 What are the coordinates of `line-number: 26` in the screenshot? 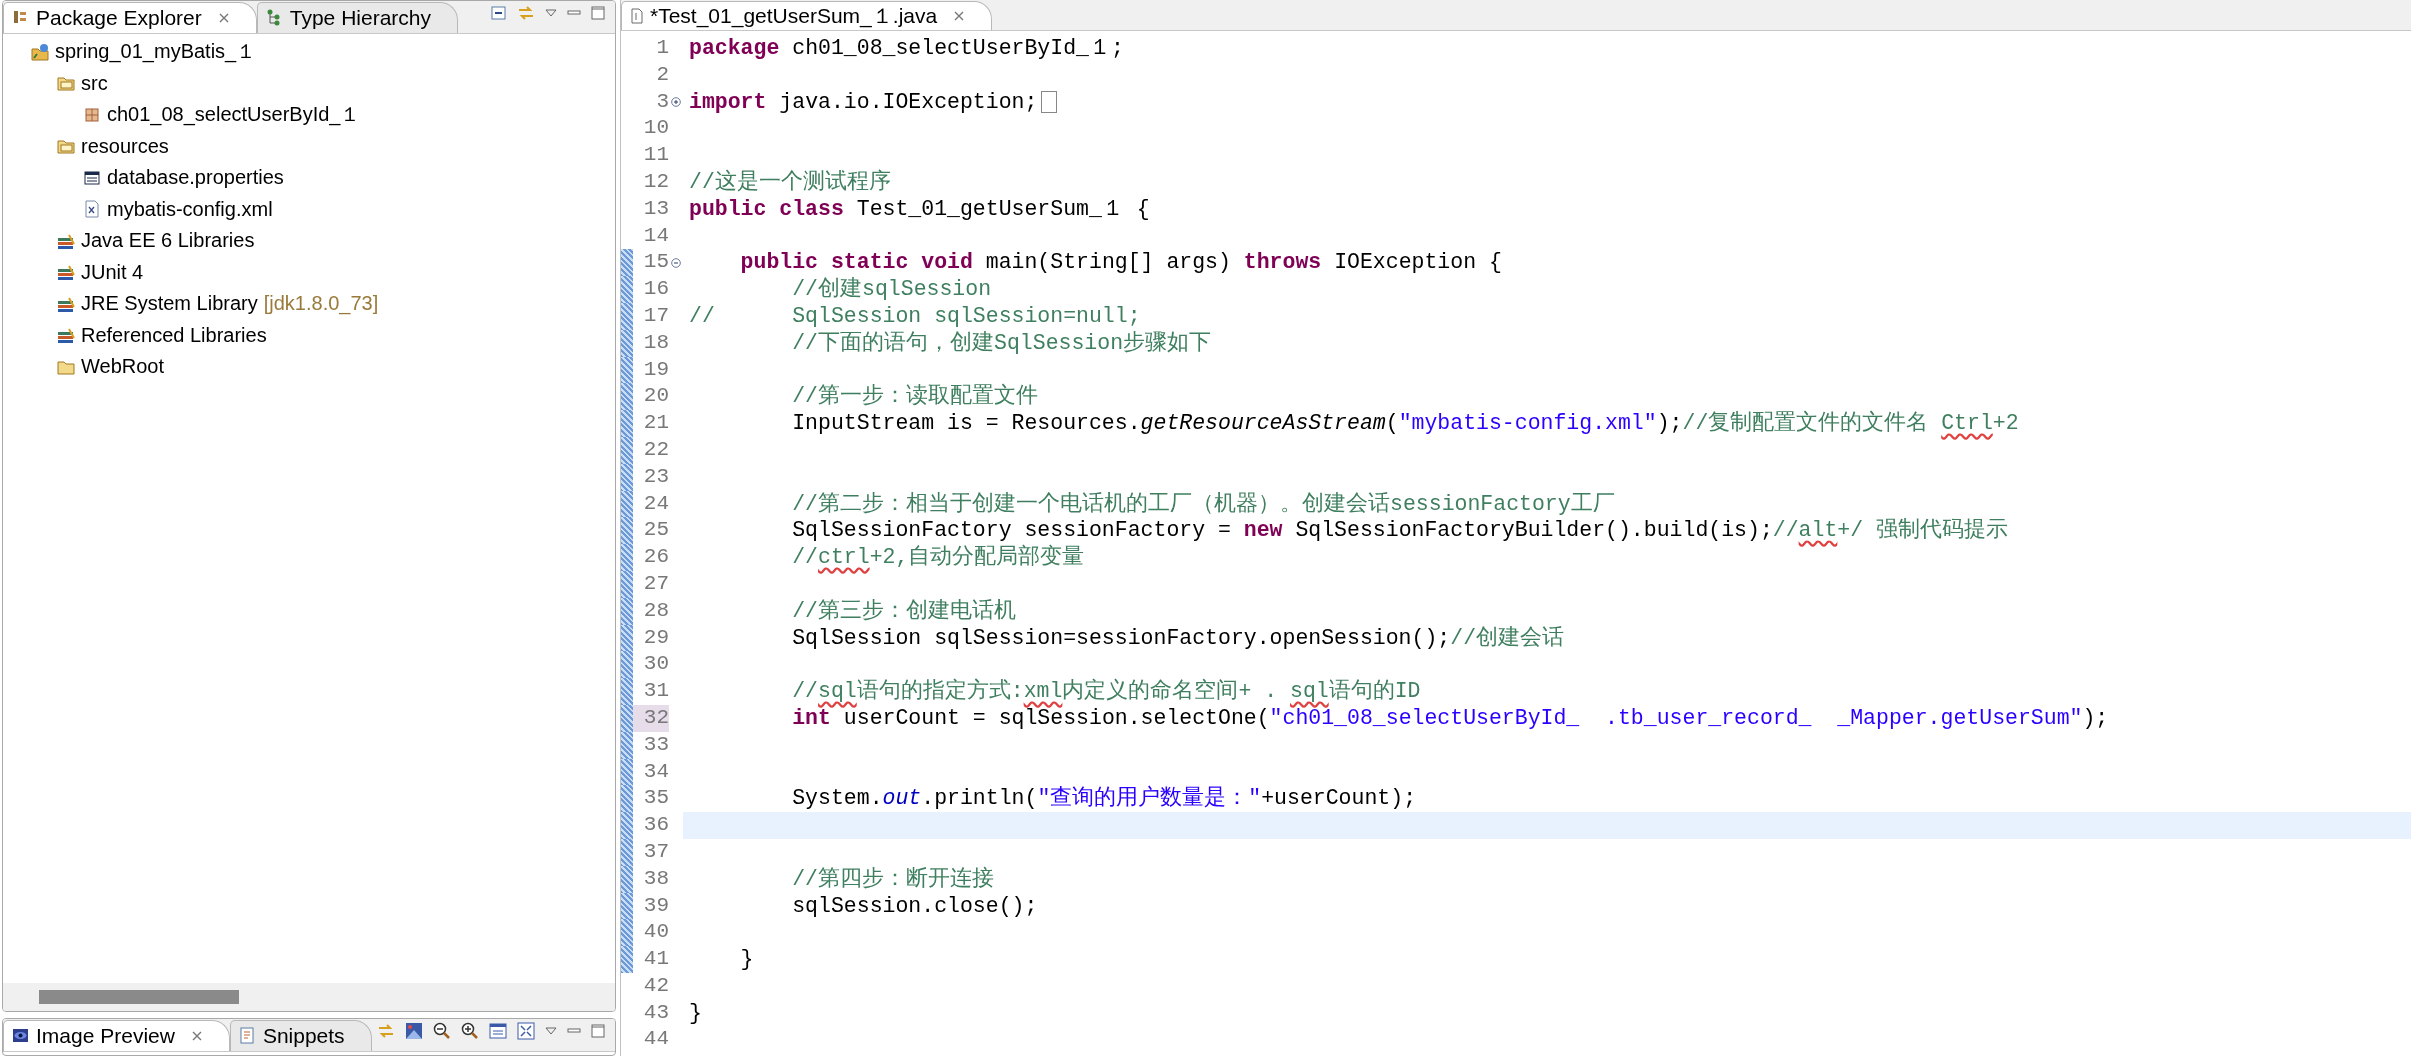 It's located at (655, 557).